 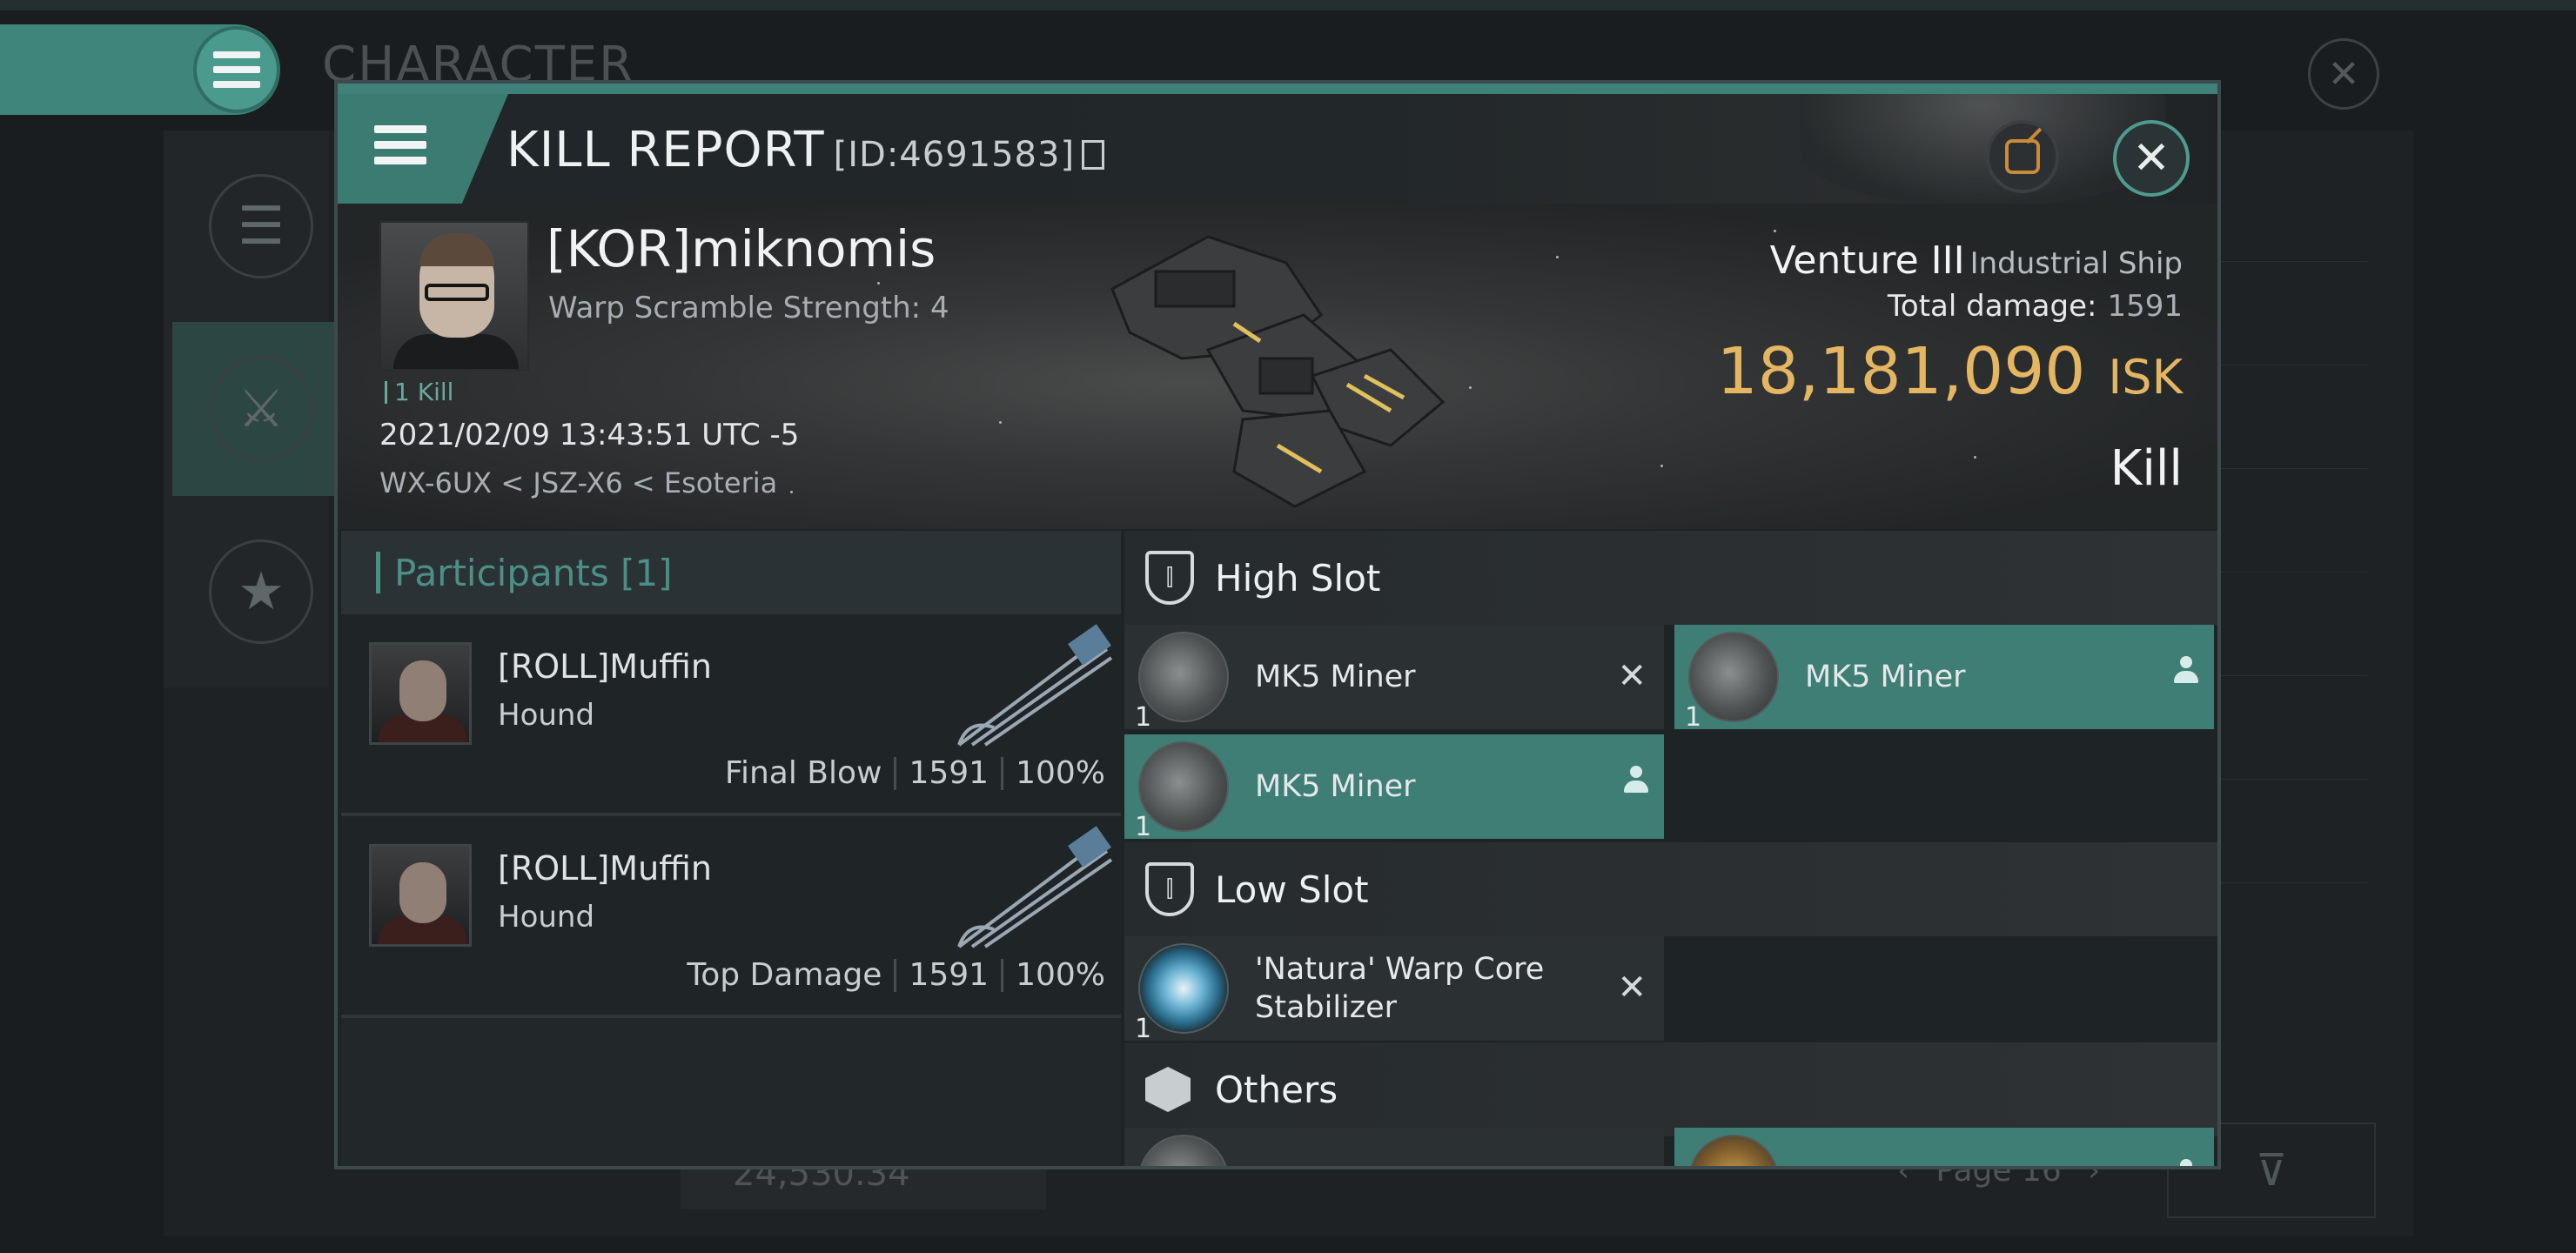 I want to click on main-menu-button, so click(x=237, y=69).